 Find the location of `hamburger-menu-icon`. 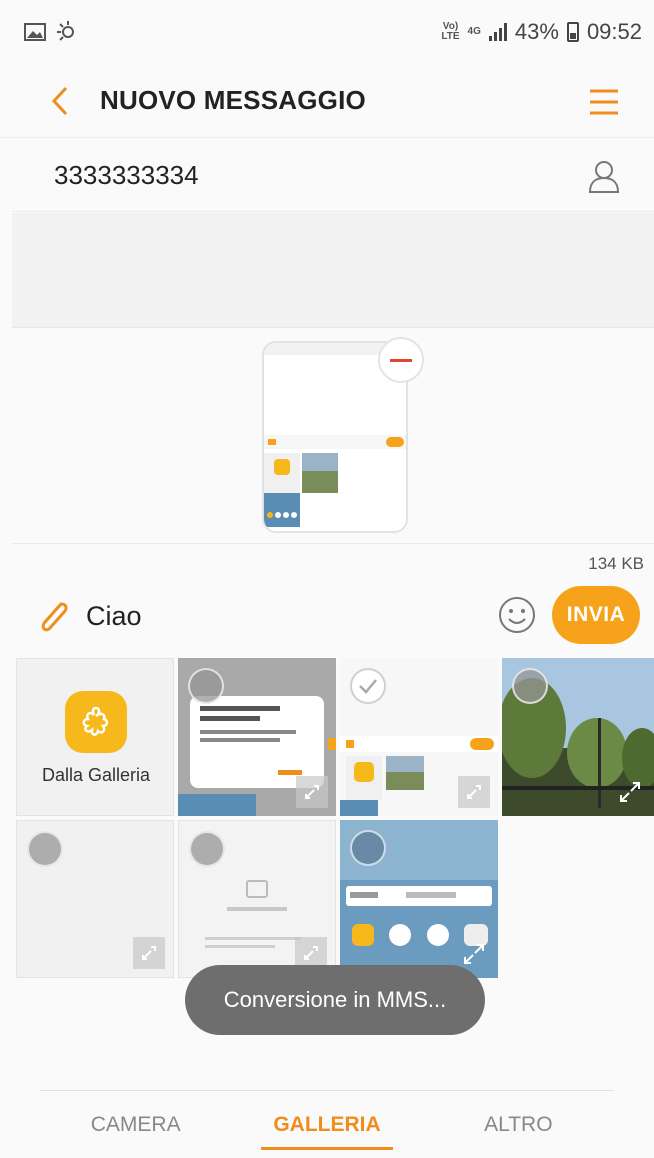

hamburger-menu-icon is located at coordinates (604, 102).